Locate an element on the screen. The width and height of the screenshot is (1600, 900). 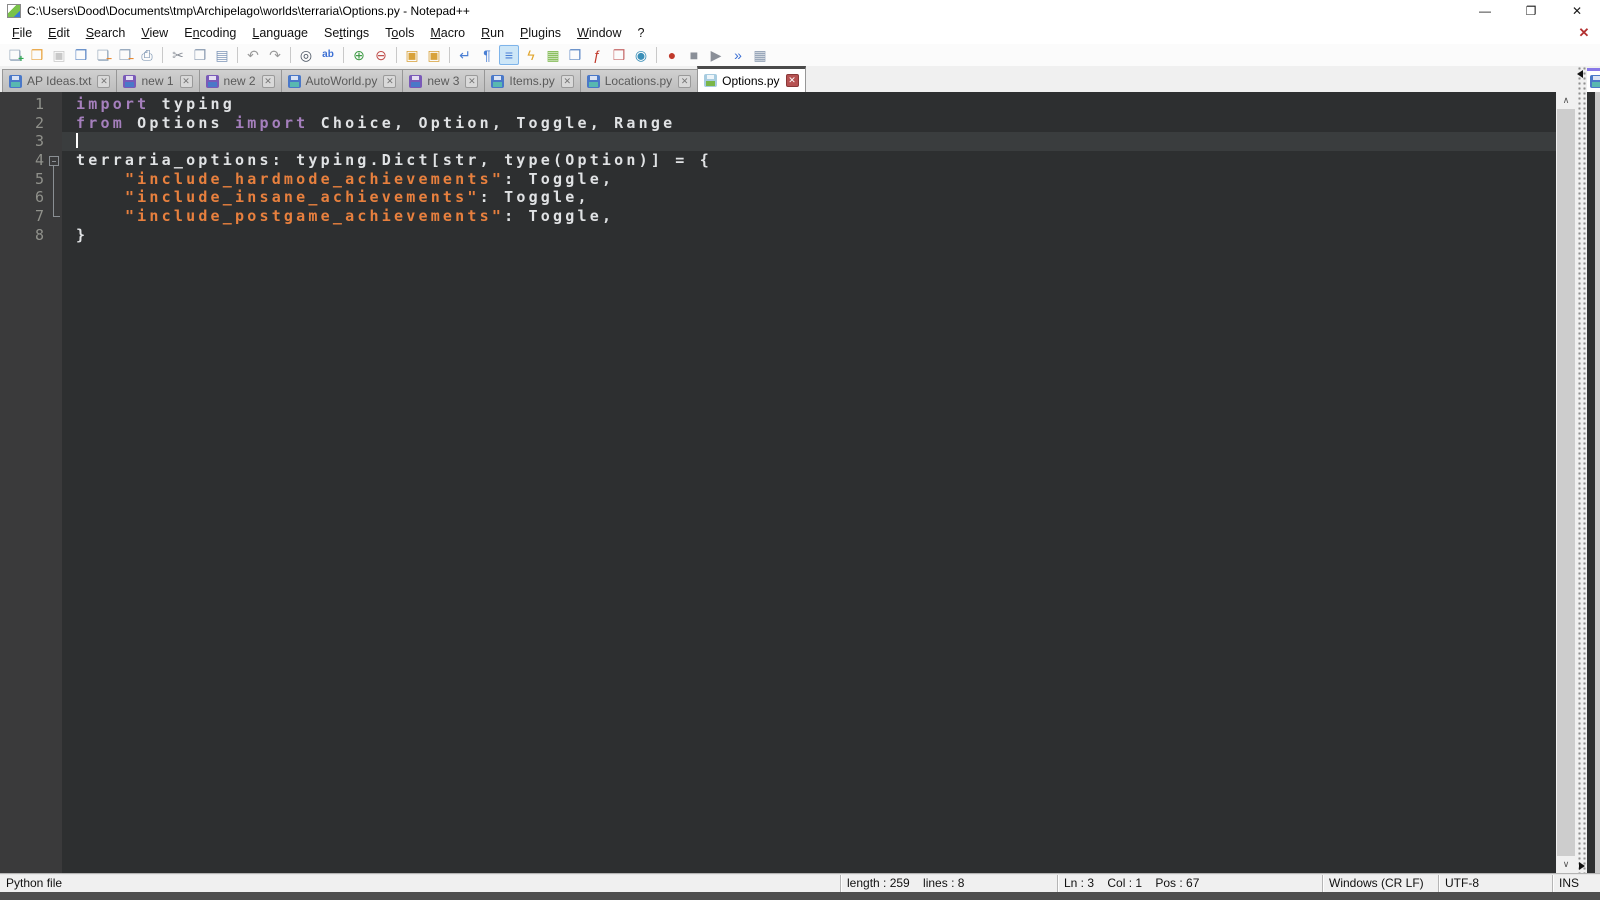
code-line: 8} is located at coordinates (778, 235).